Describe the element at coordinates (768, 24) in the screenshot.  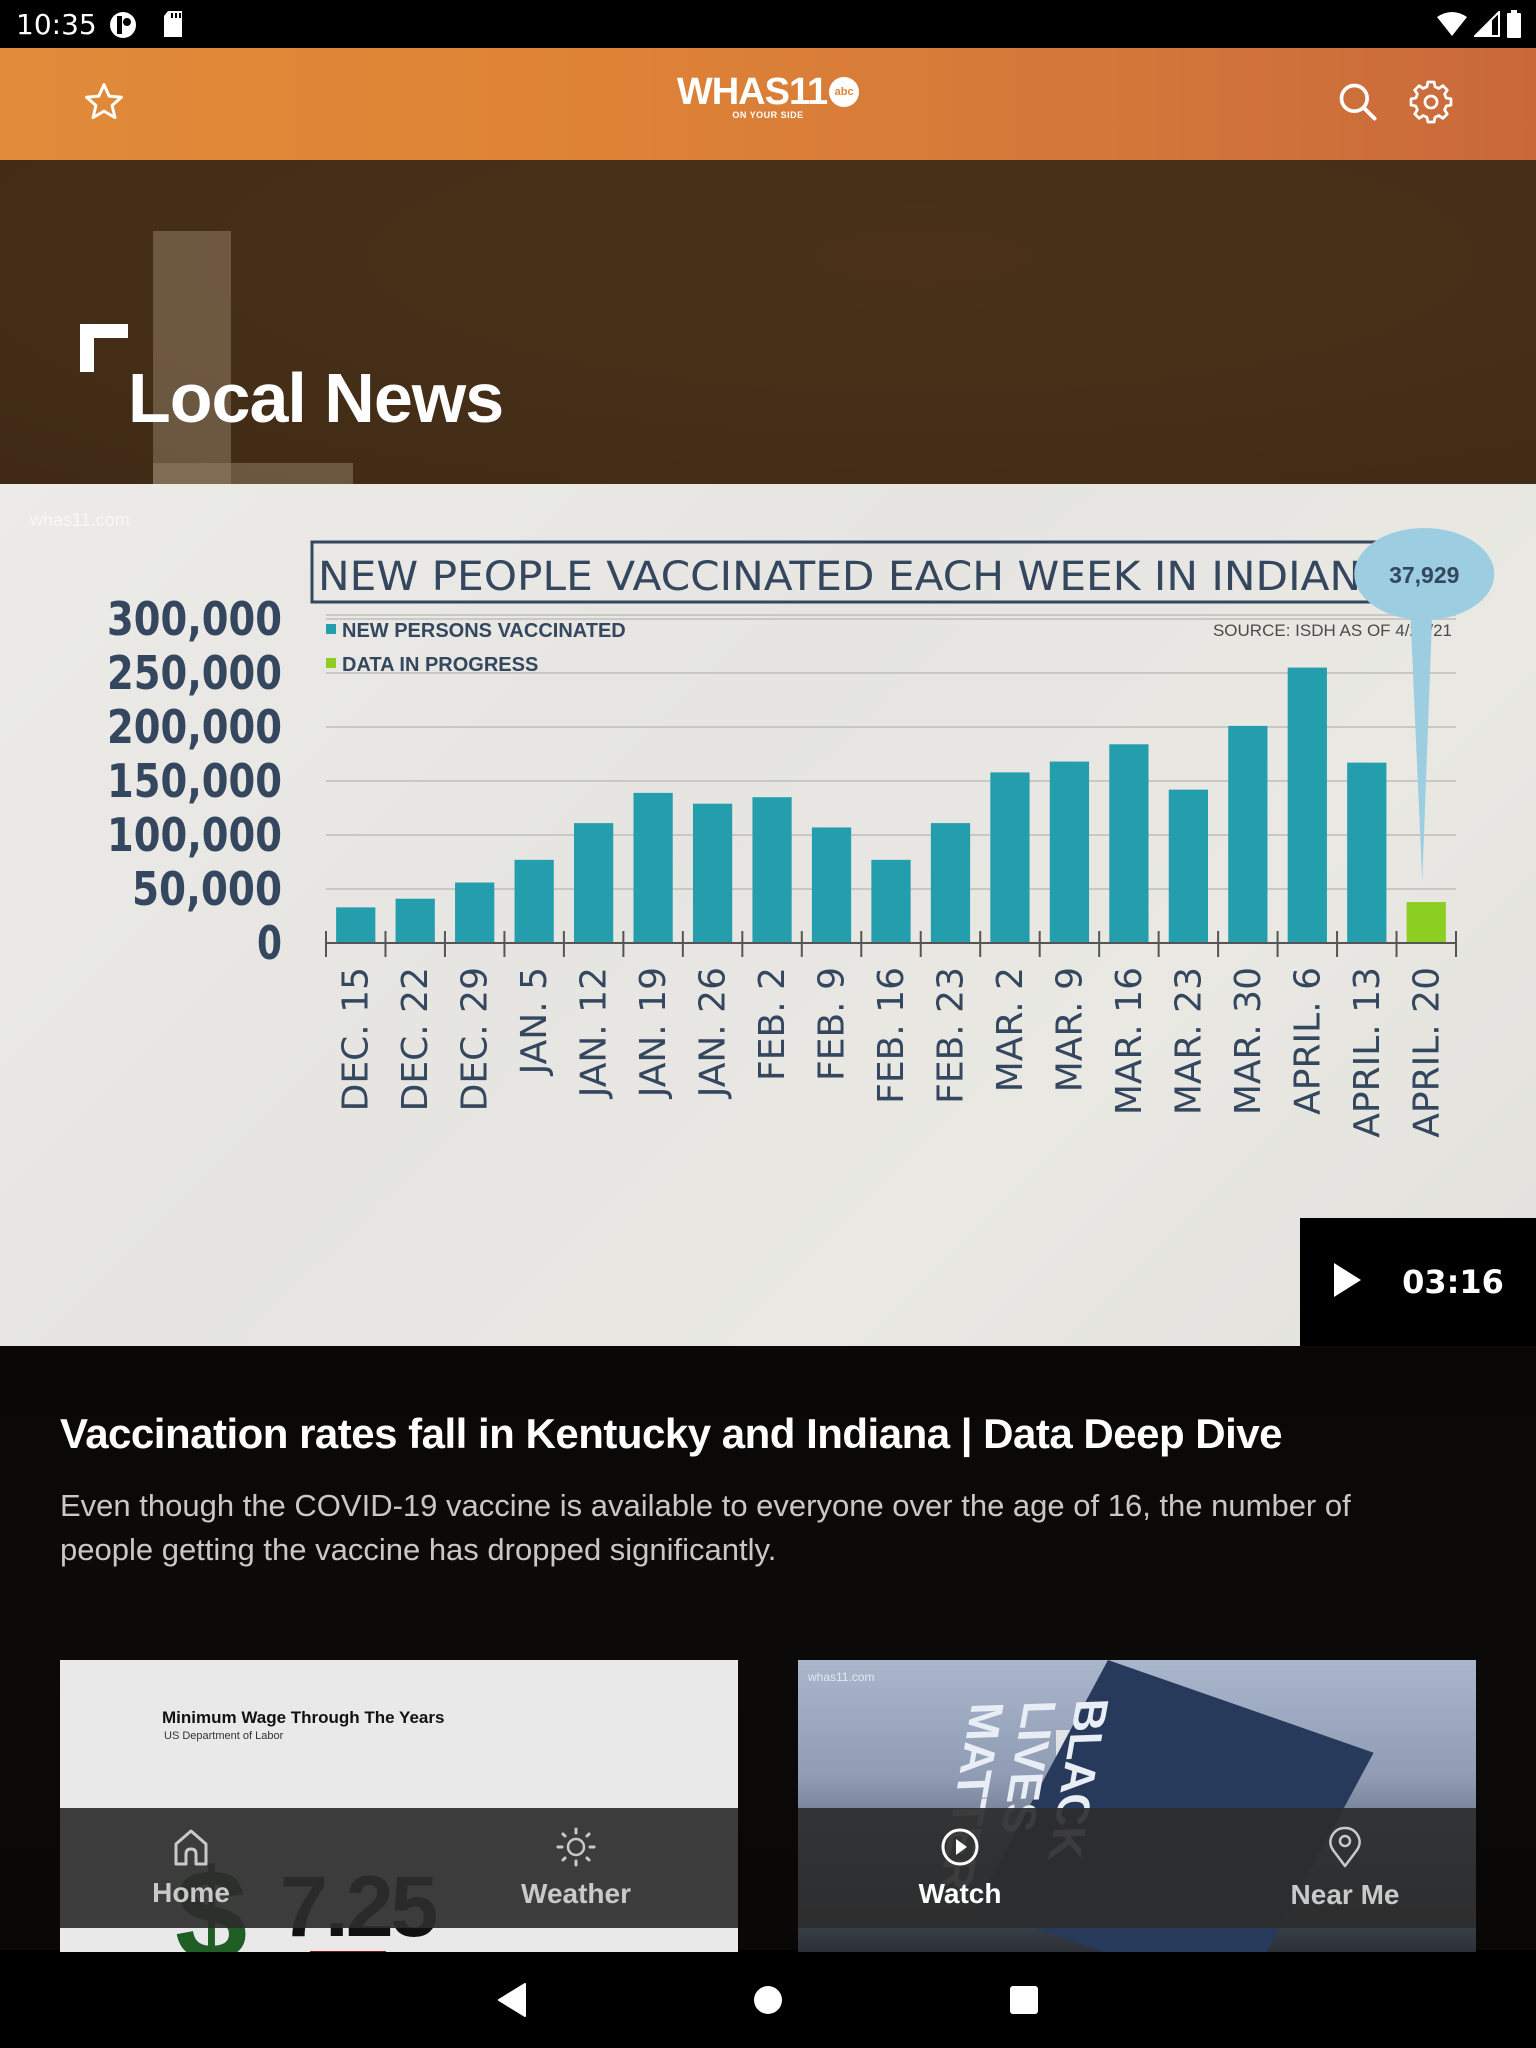
I see `status-bar: 10:35` at that location.